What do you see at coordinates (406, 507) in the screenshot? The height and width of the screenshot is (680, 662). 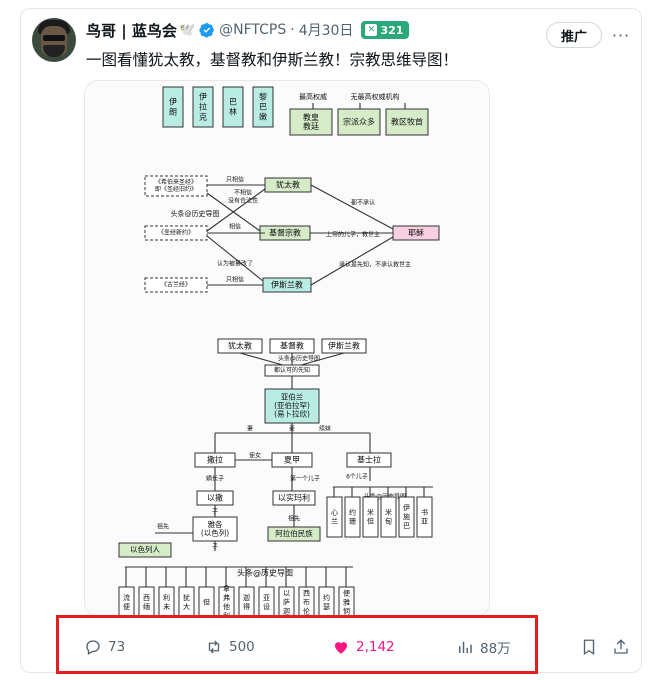 I see `keturah-son-4-label: 伊` at bounding box center [406, 507].